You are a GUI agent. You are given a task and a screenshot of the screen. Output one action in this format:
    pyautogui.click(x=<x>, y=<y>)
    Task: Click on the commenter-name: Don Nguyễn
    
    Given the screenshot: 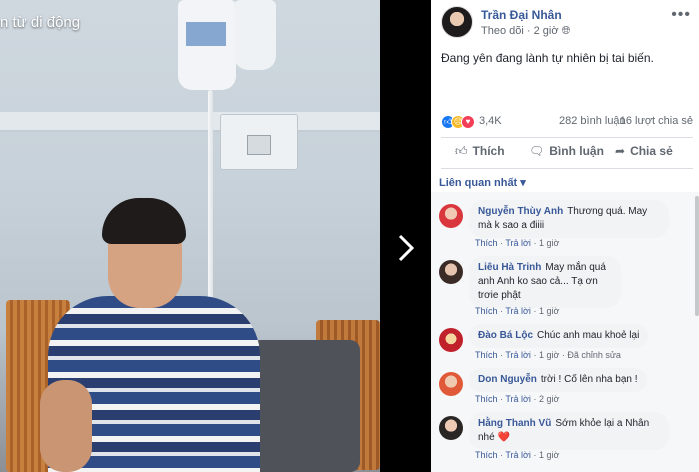 What is the action you would take?
    pyautogui.click(x=507, y=379)
    